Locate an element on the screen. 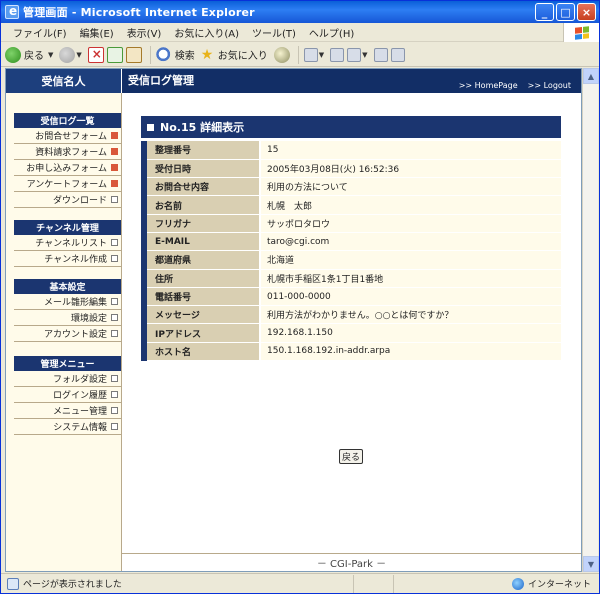  sidebar-item-environment: 環境設定 is located at coordinates (67, 318).